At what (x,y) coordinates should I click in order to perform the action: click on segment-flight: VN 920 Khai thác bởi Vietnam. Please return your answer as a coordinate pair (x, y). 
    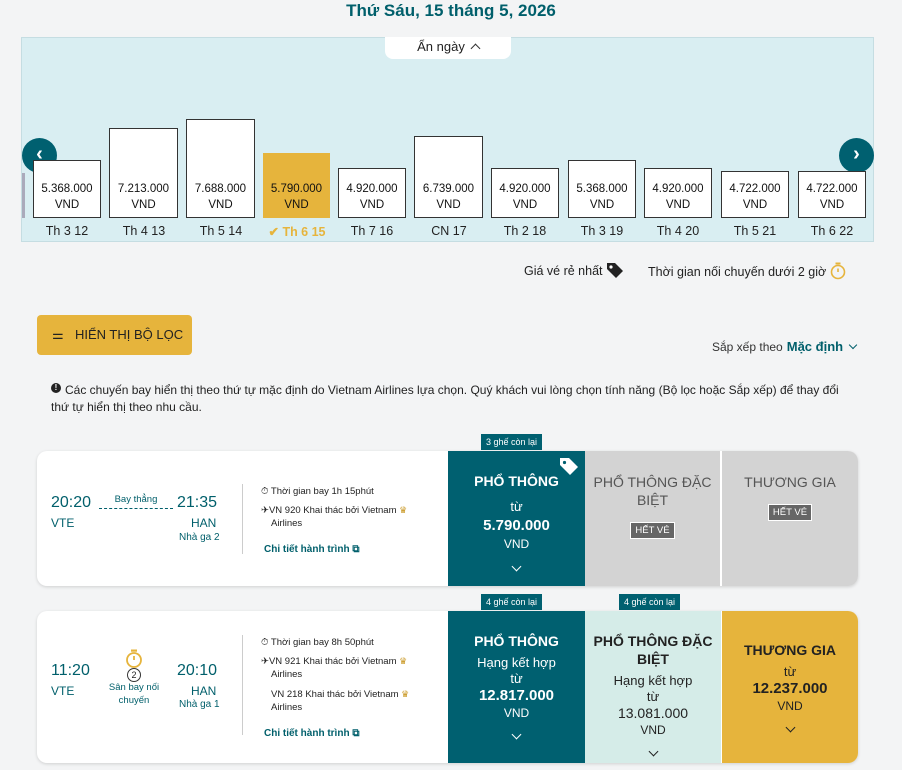
    Looking at the image, I should click on (332, 510).